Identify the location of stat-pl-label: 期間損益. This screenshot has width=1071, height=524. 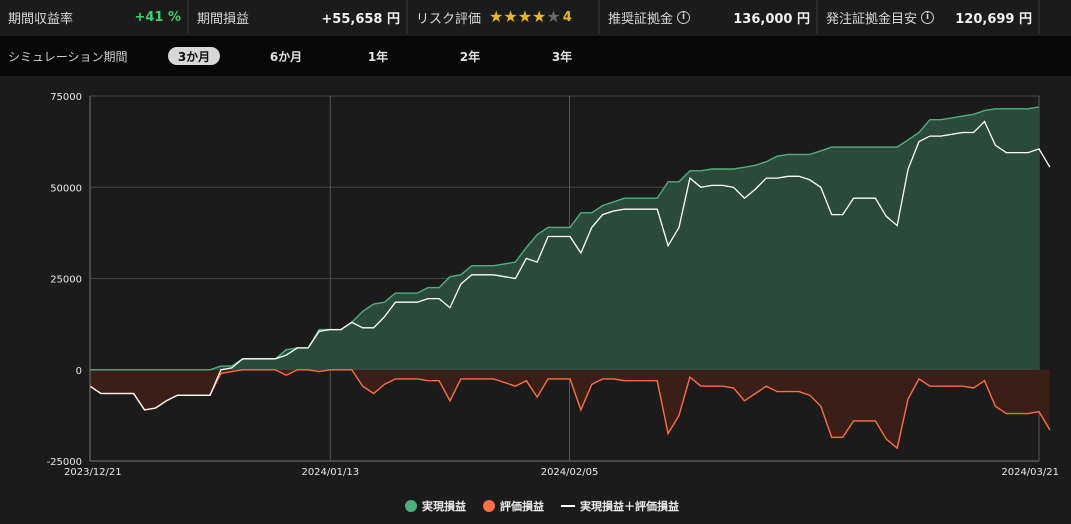
(223, 19).